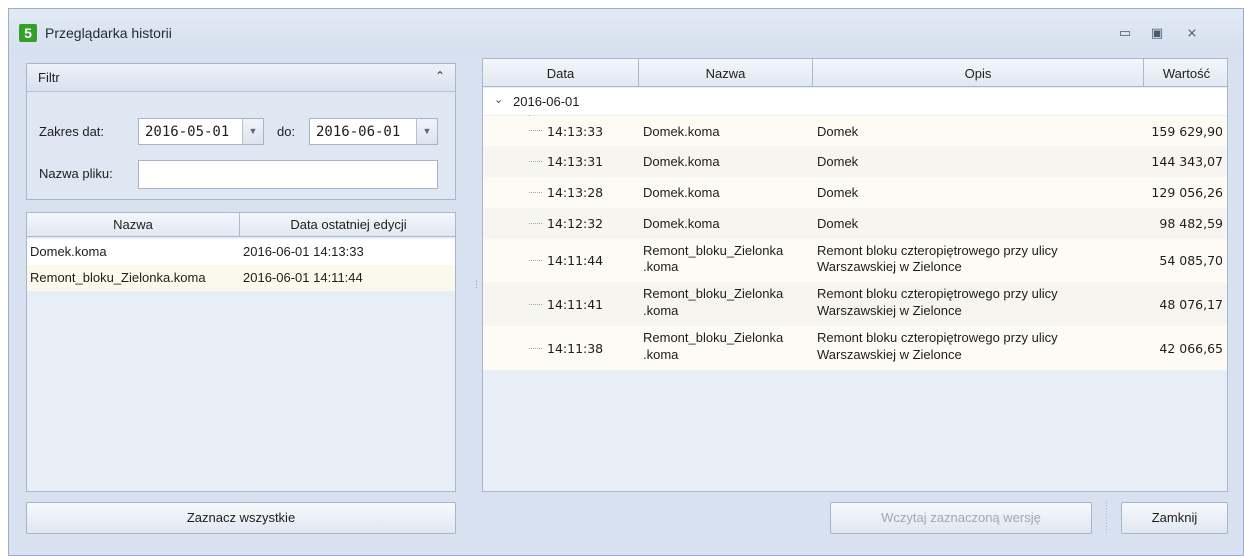  I want to click on history-header: Data Nazwa Opis Wartość, so click(855, 73).